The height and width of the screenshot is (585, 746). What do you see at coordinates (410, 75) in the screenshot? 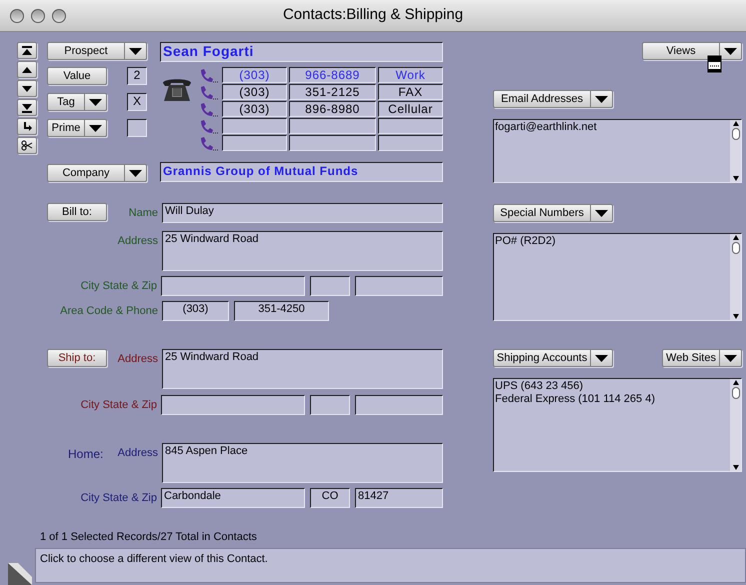
I see `phone-label-field: Work` at bounding box center [410, 75].